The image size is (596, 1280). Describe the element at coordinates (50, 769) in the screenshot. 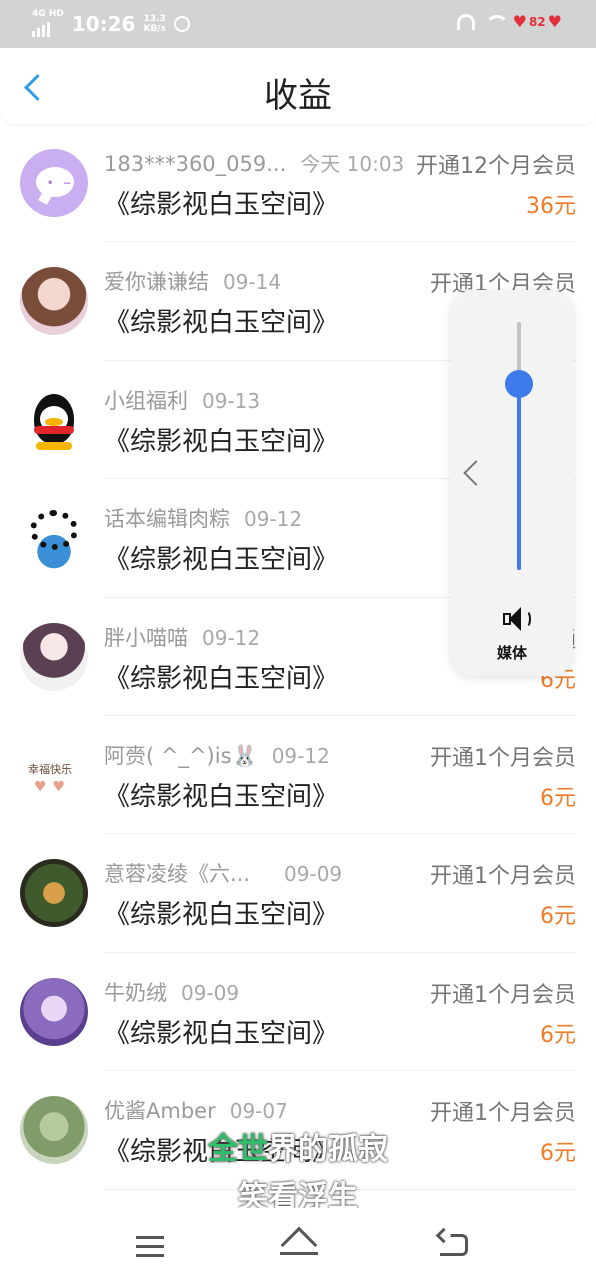

I see `avatar-text: 幸福快乐` at that location.